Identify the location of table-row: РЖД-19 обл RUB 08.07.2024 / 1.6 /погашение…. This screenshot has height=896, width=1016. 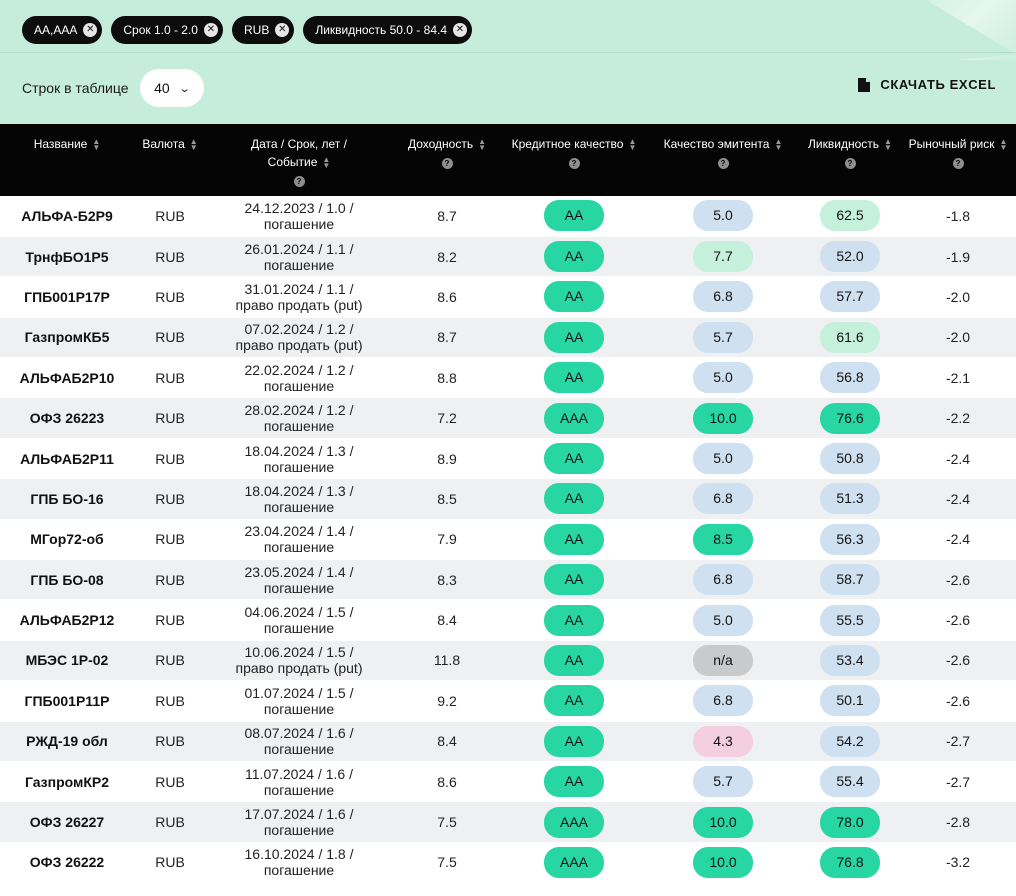
(508, 741).